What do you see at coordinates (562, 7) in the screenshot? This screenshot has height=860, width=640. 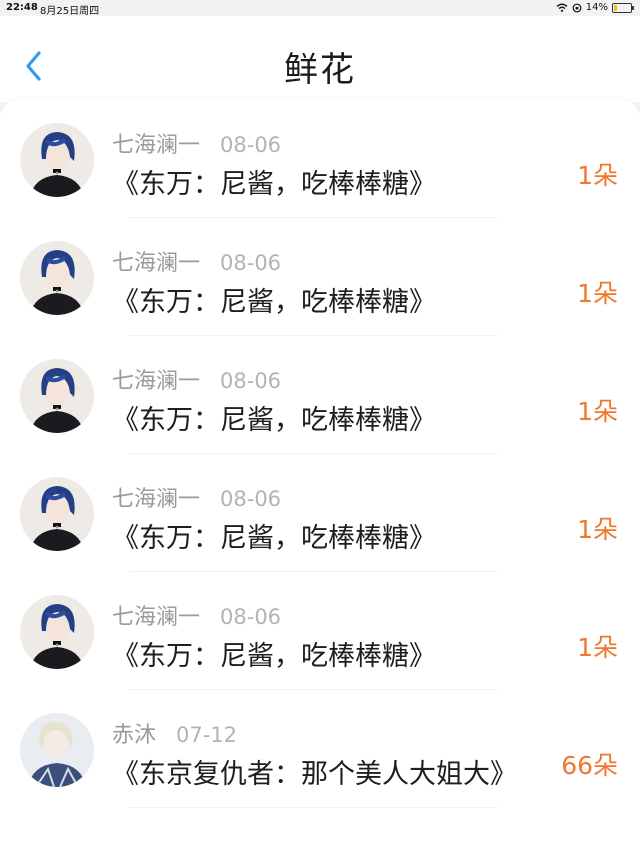 I see `wifi-icon` at bounding box center [562, 7].